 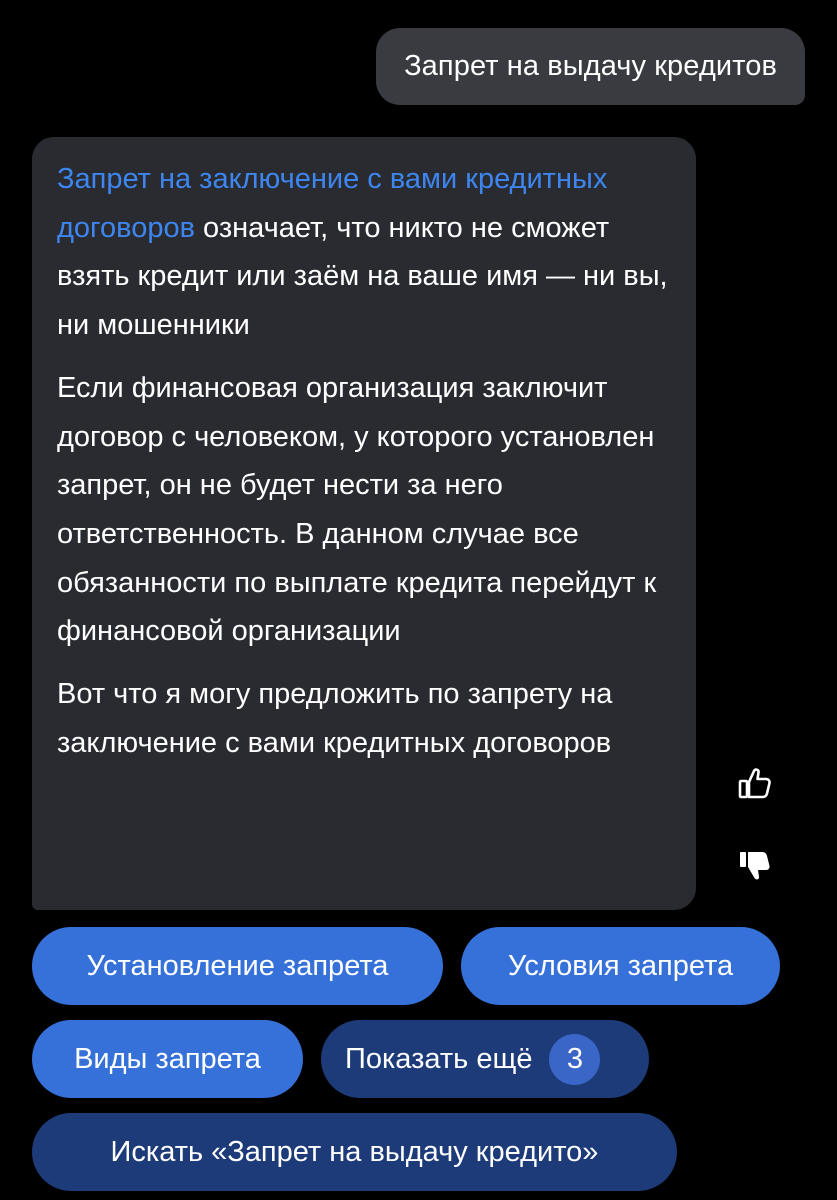 I want to click on chip-label: Установление запрета, so click(x=237, y=965).